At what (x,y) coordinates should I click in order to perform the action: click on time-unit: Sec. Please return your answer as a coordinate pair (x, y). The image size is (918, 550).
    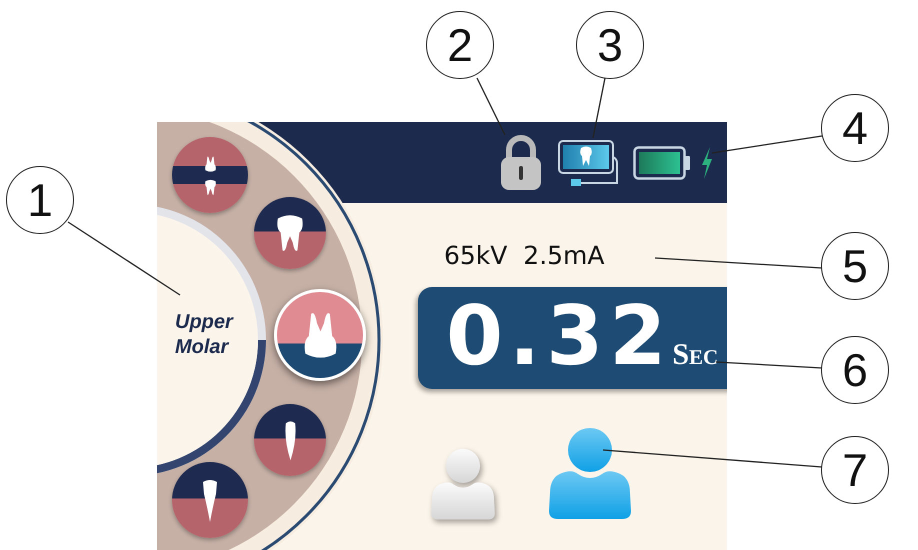
    Looking at the image, I should click on (695, 355).